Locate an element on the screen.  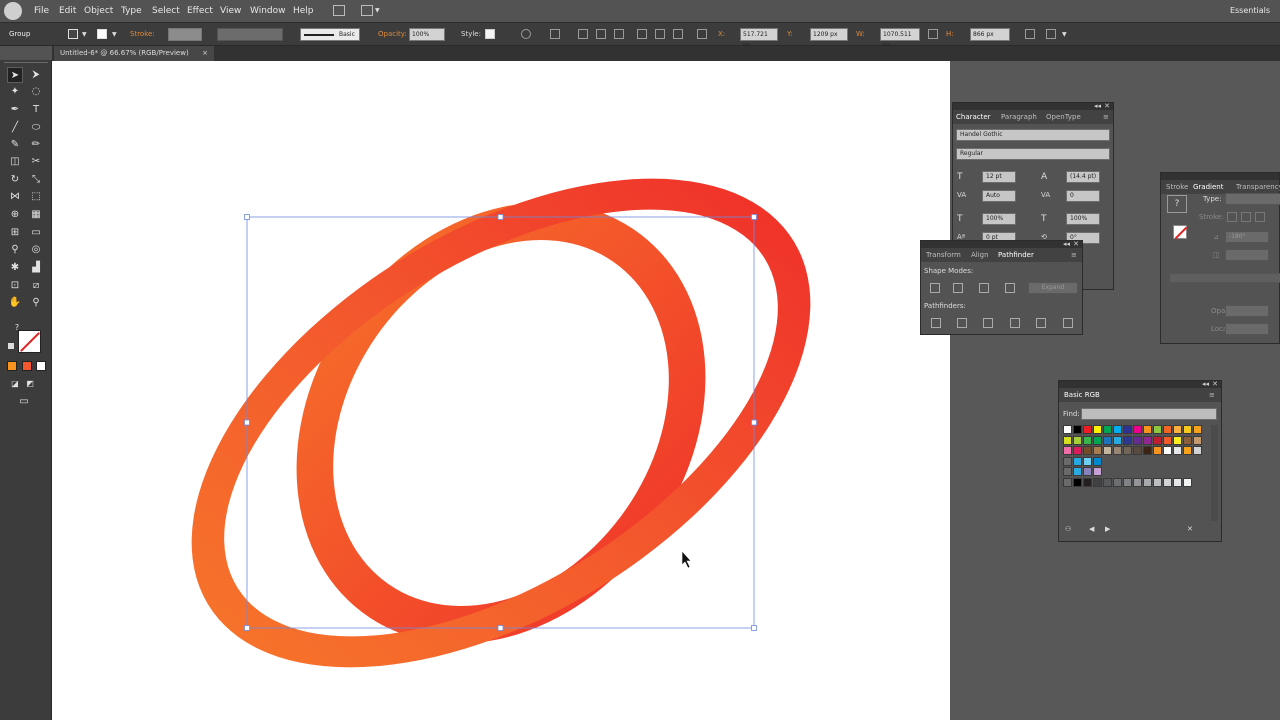
font-size-input: 12 pt is located at coordinates (999, 177).